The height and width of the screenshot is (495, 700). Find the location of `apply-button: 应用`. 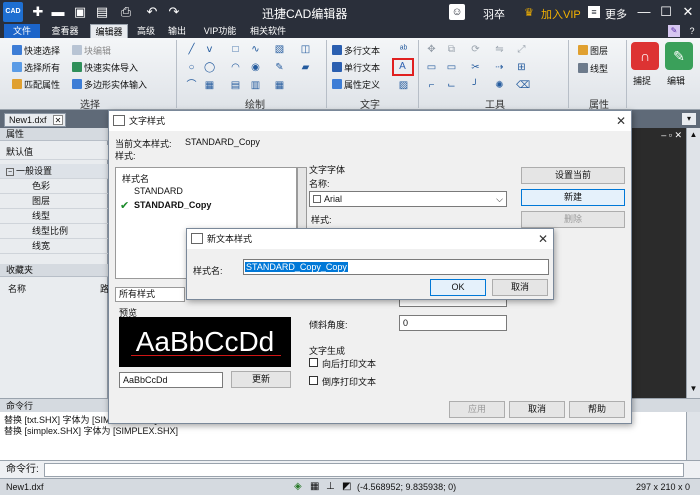

apply-button: 应用 is located at coordinates (477, 409).